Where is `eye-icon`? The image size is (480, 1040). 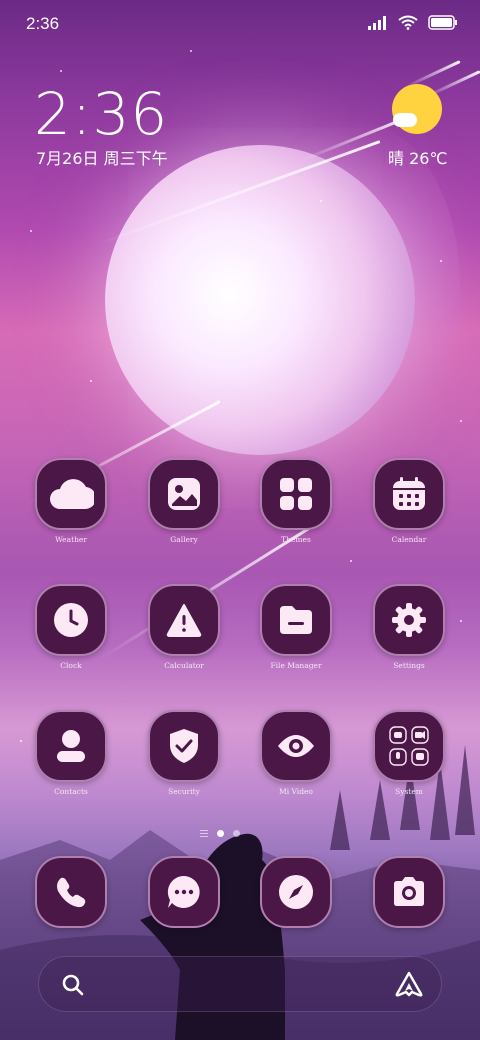 eye-icon is located at coordinates (296, 746).